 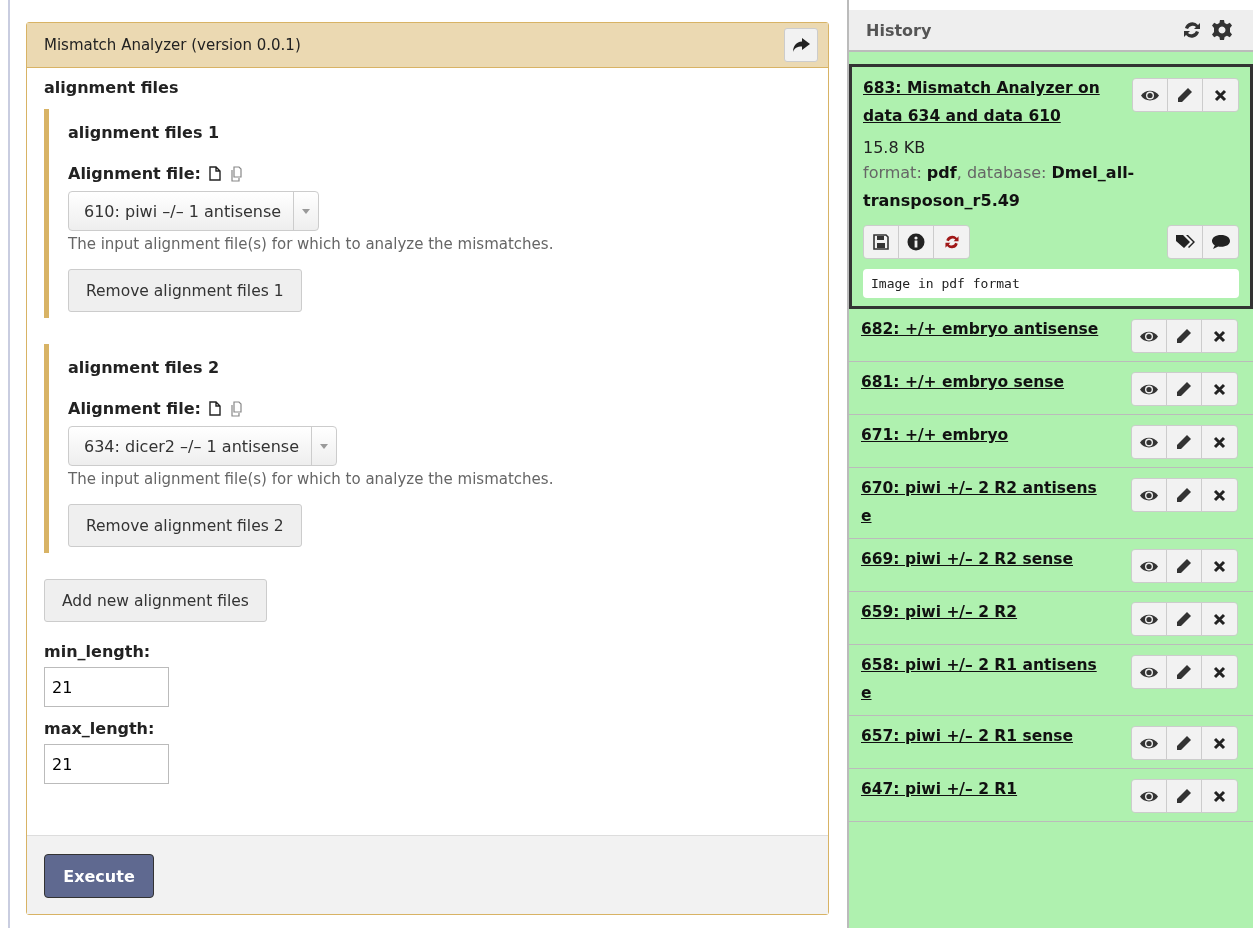 I want to click on tags-icon, so click(x=1185, y=242).